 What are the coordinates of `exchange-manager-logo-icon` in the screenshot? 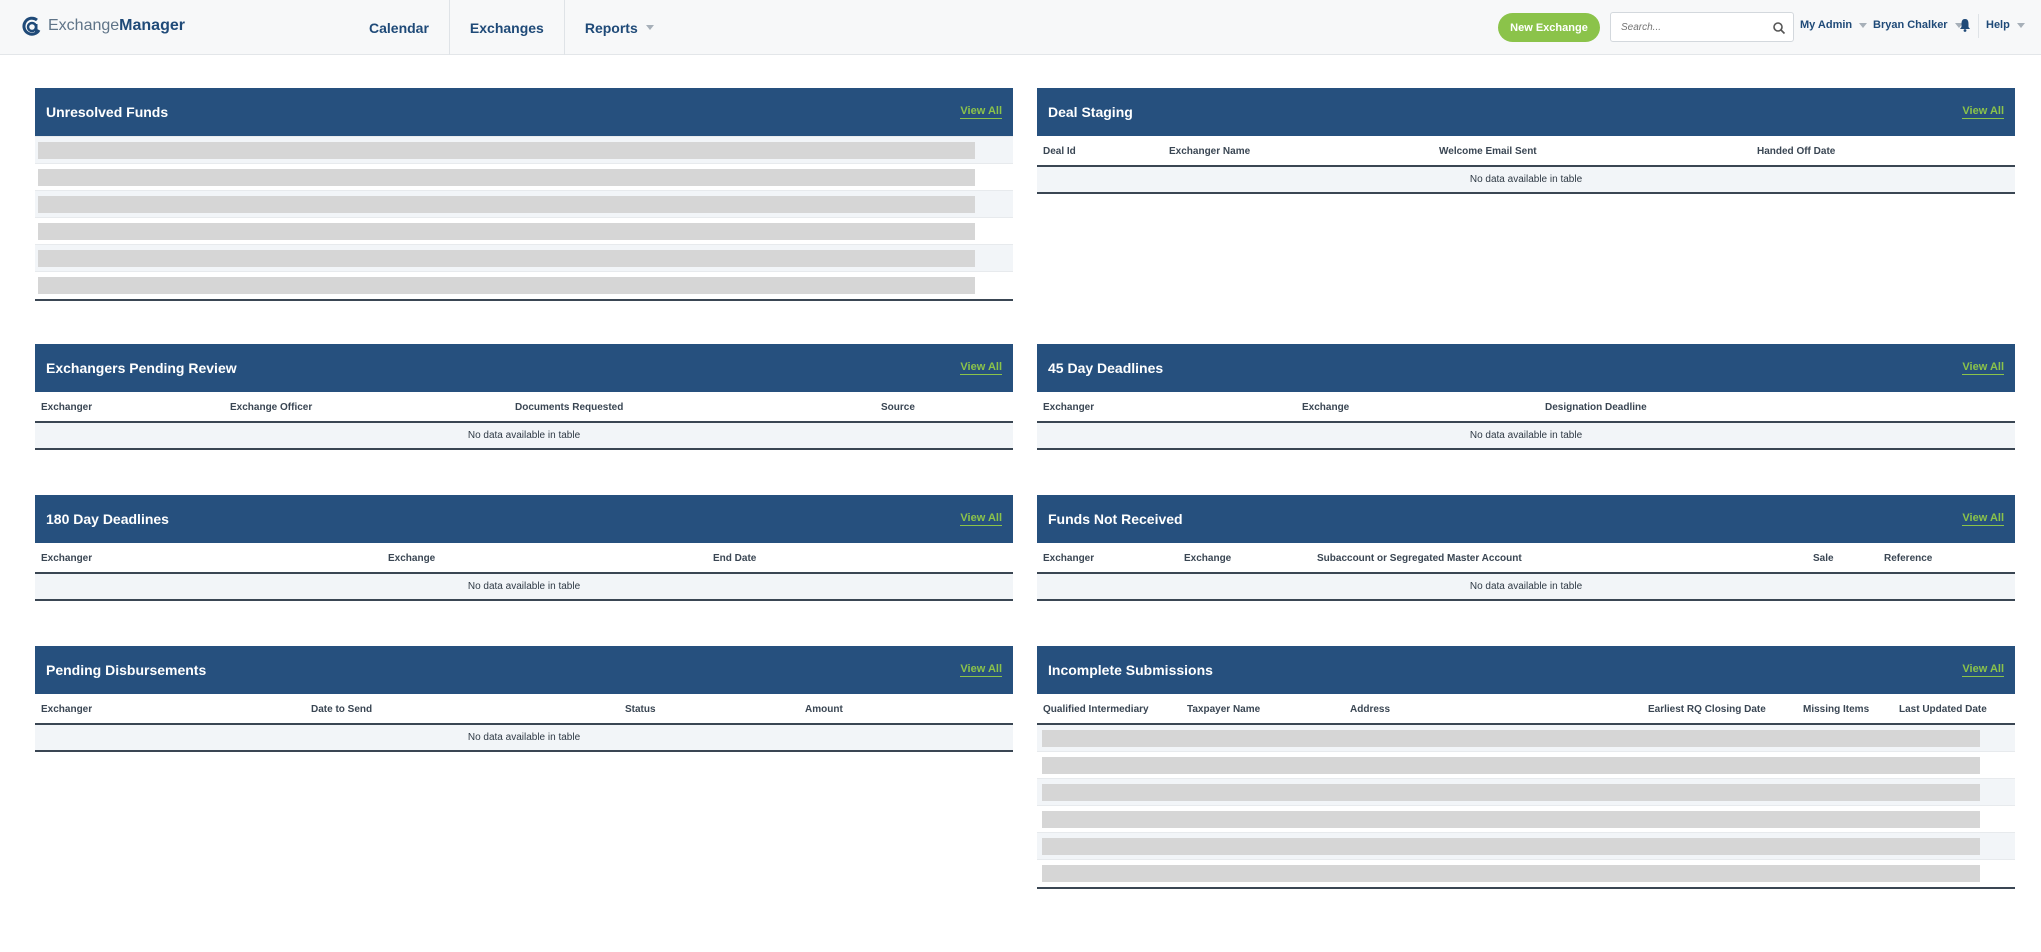 It's located at (31, 26).